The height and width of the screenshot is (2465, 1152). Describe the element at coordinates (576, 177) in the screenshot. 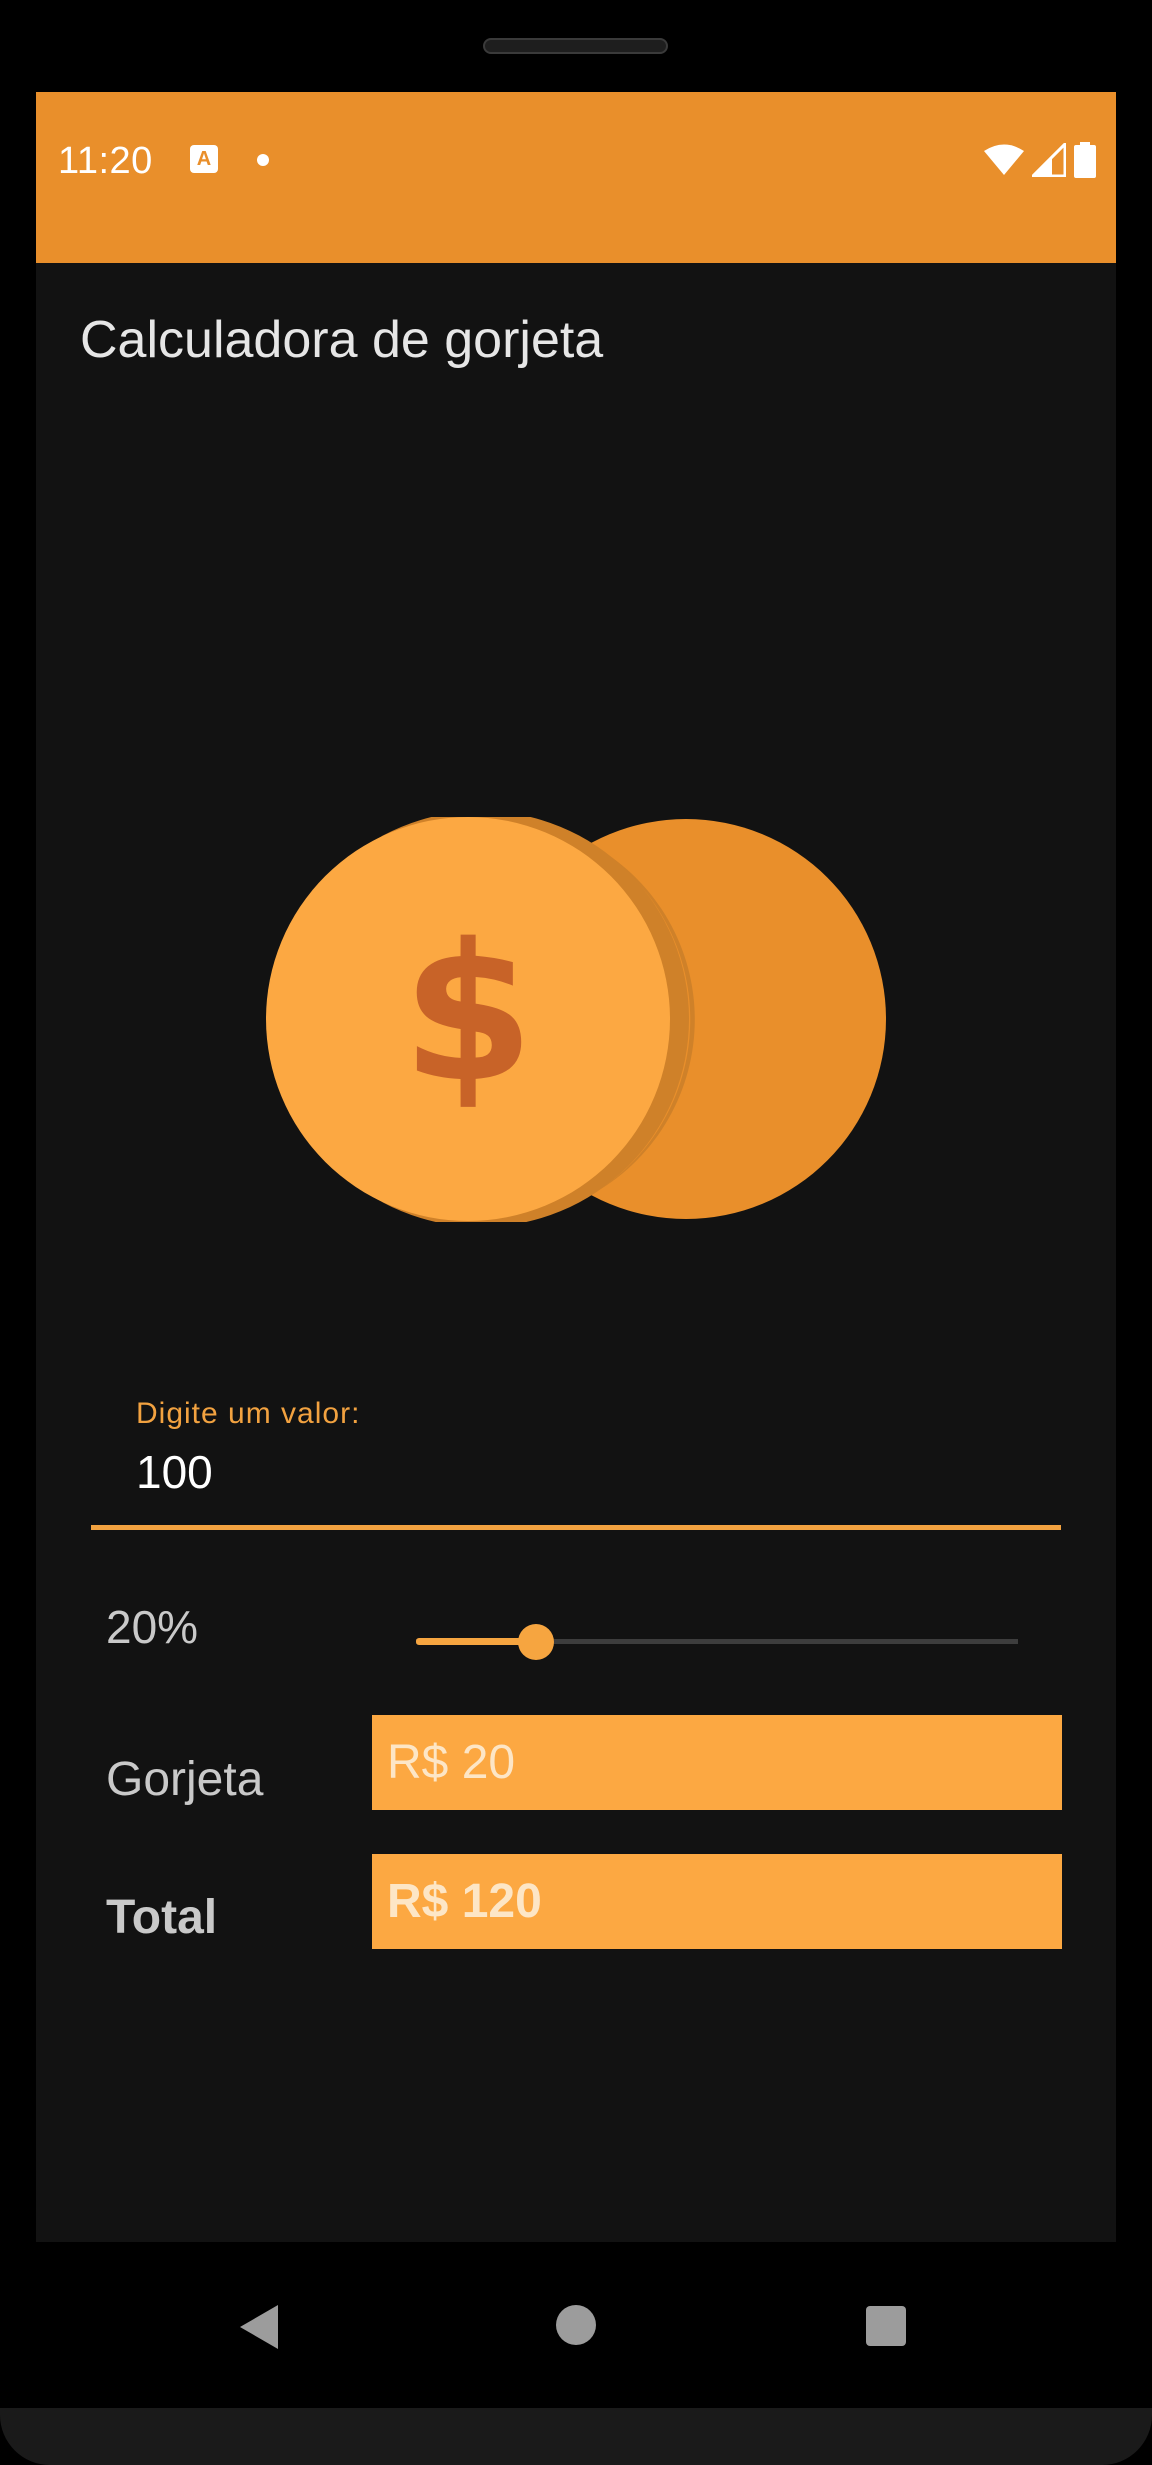

I see `status-bar: 11:20 A` at that location.